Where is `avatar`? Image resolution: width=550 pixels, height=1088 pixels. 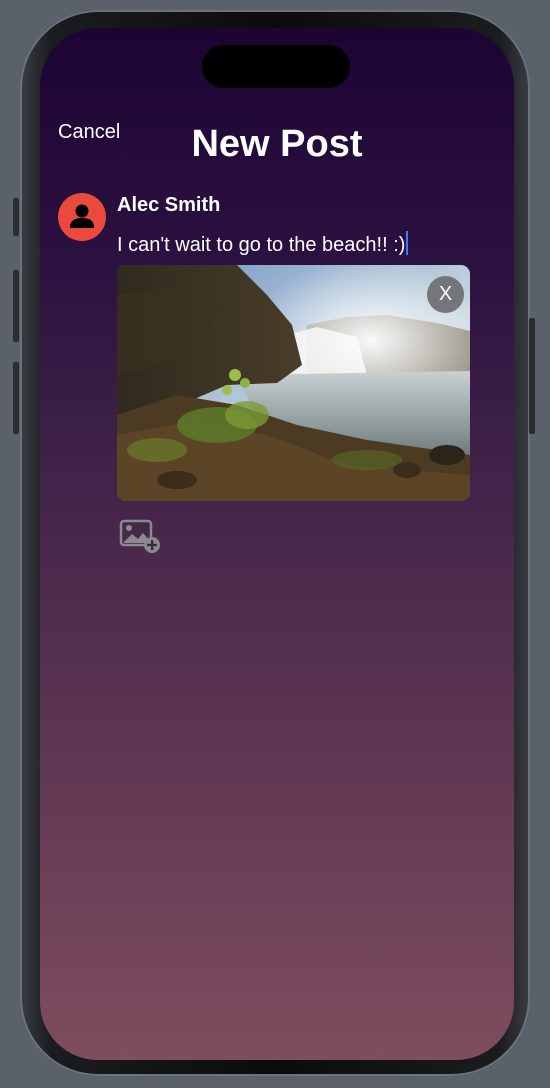
avatar is located at coordinates (82, 217).